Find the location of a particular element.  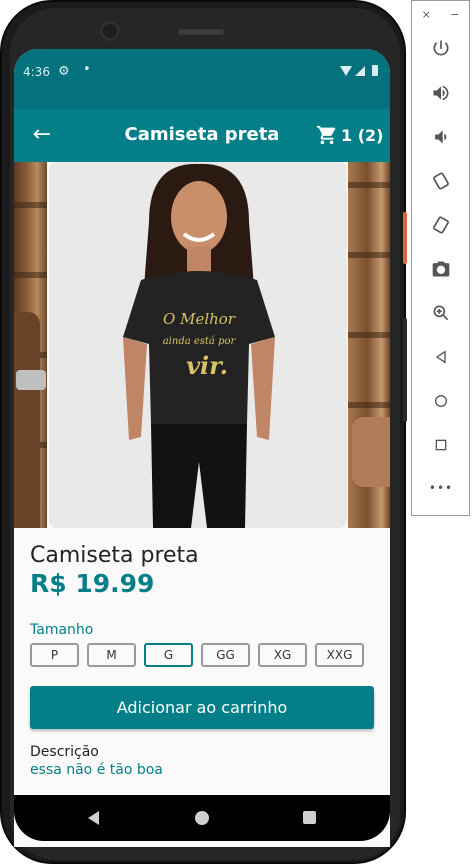

product-price: R$ 19.99 is located at coordinates (92, 583).